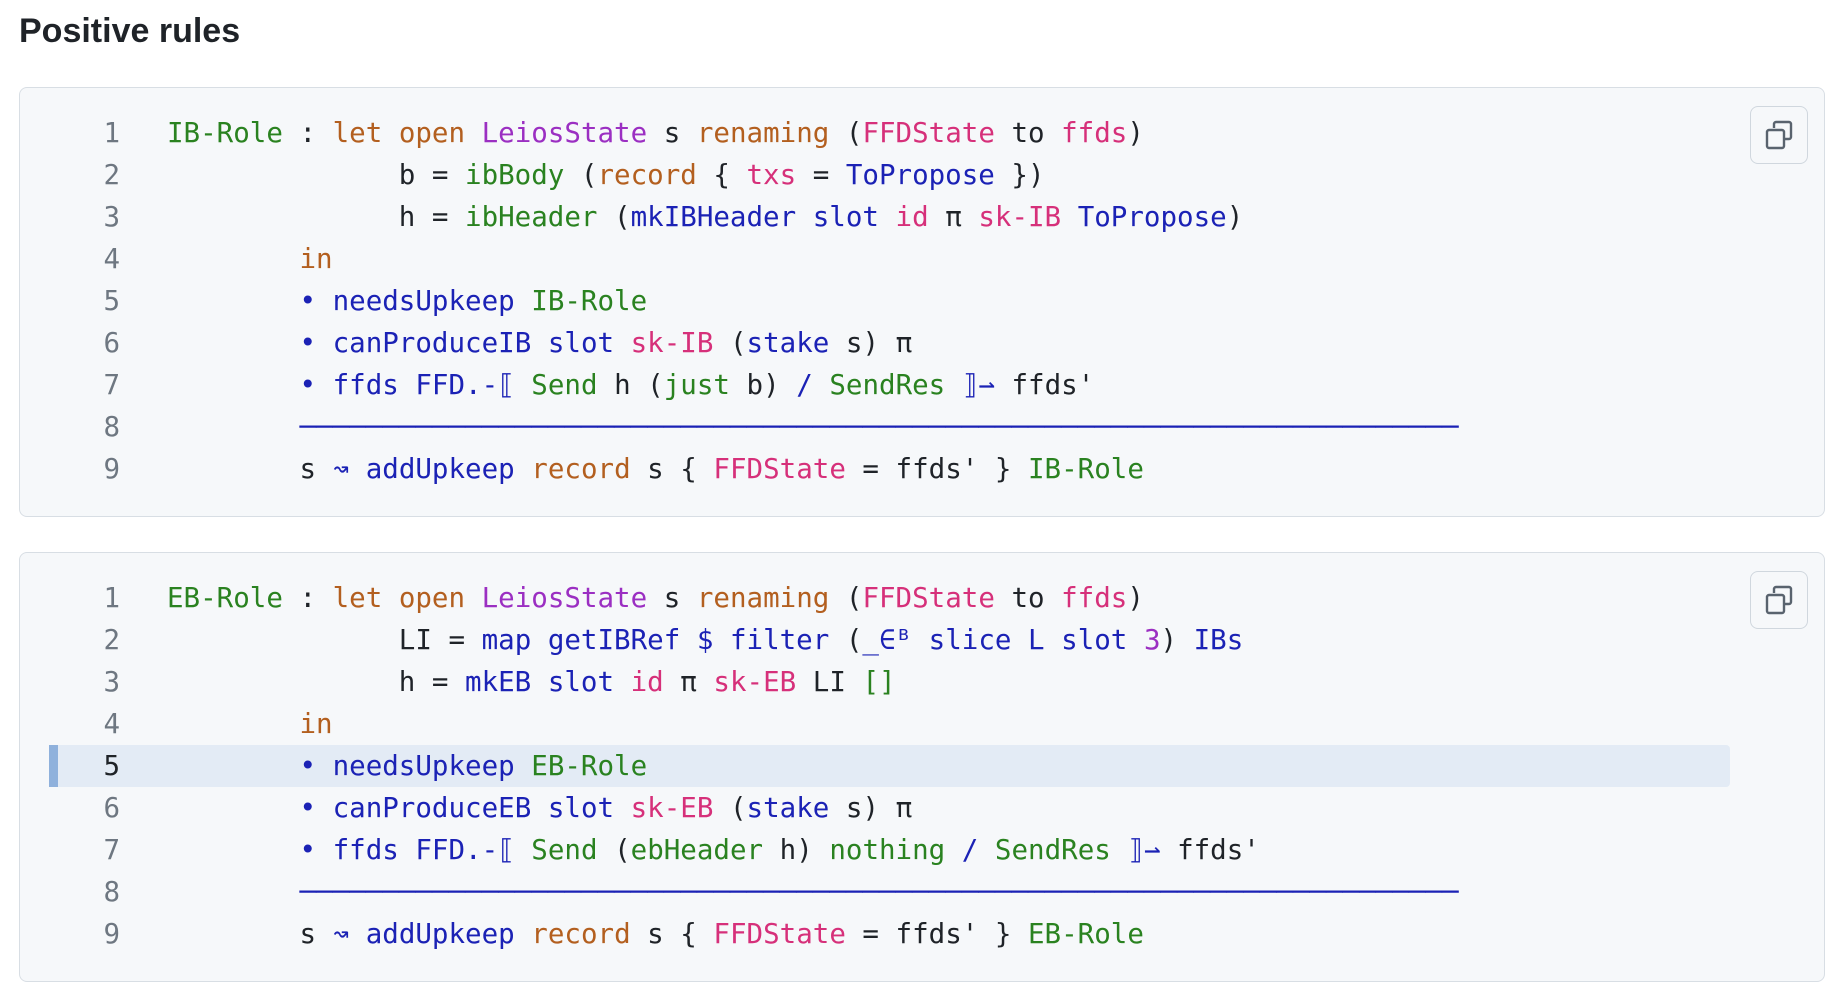 The width and height of the screenshot is (1834, 996). What do you see at coordinates (249, 259) in the screenshot?
I see `code-text: in` at bounding box center [249, 259].